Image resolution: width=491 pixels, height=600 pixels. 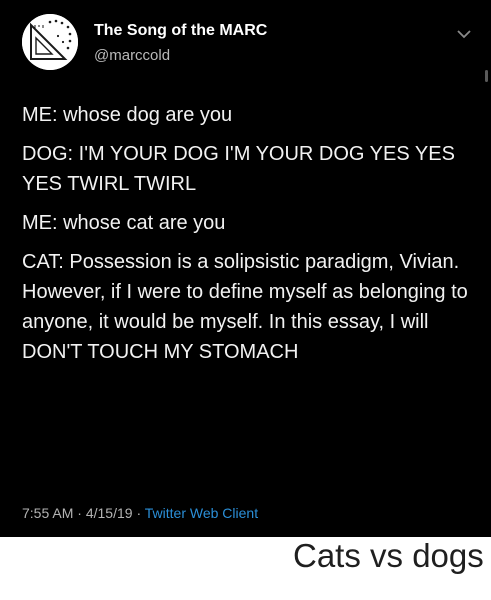 I want to click on avatar, so click(x=50, y=42).